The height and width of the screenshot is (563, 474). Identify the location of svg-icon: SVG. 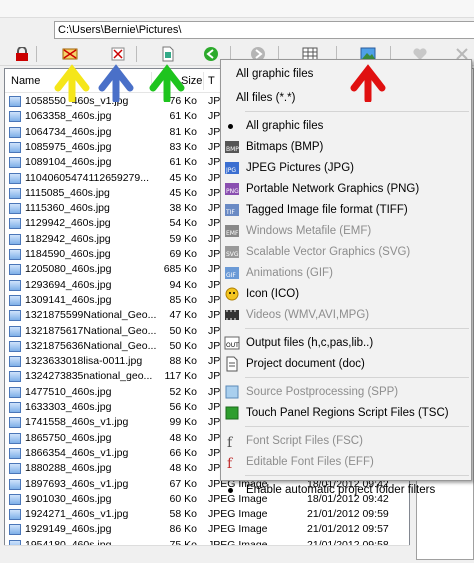
(232, 252).